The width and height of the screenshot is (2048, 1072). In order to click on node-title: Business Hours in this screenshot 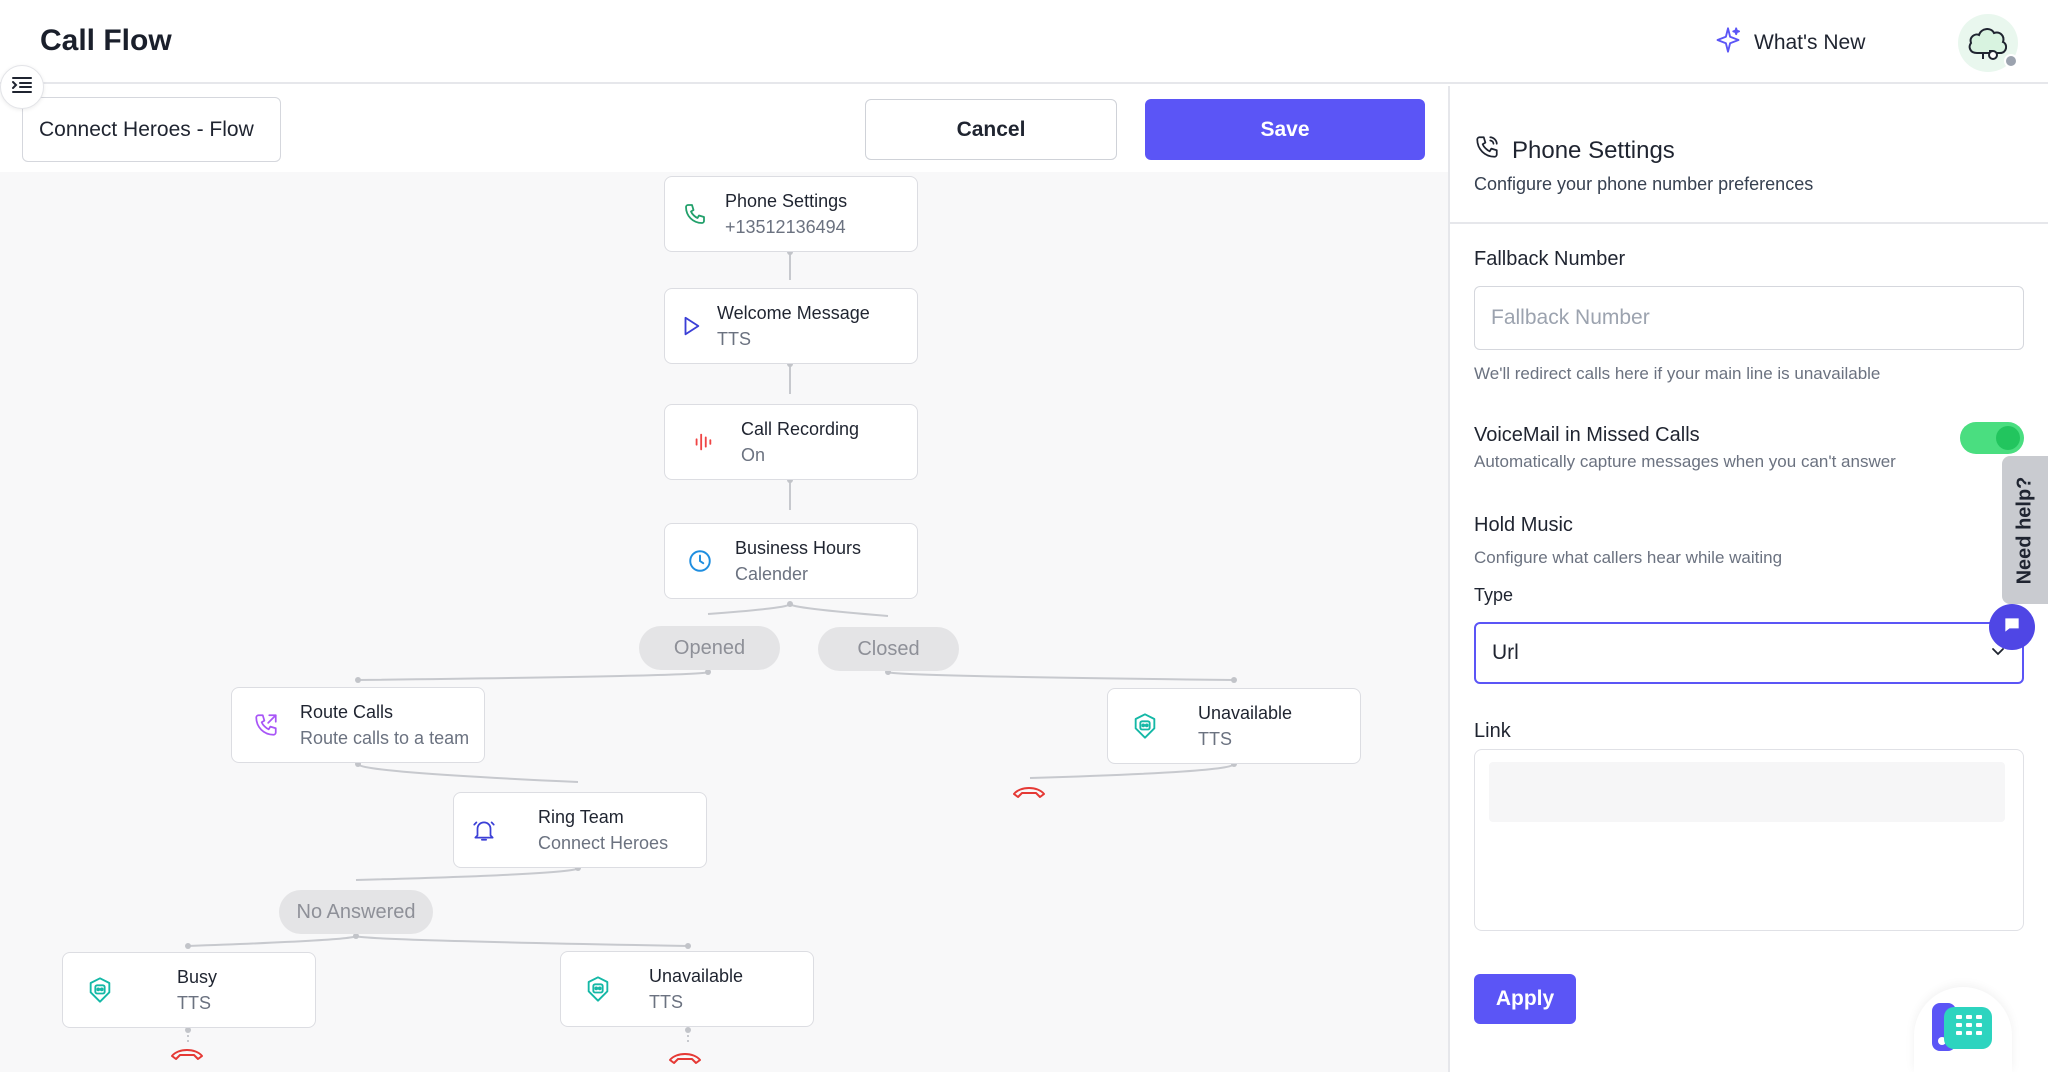, I will do `click(798, 548)`.